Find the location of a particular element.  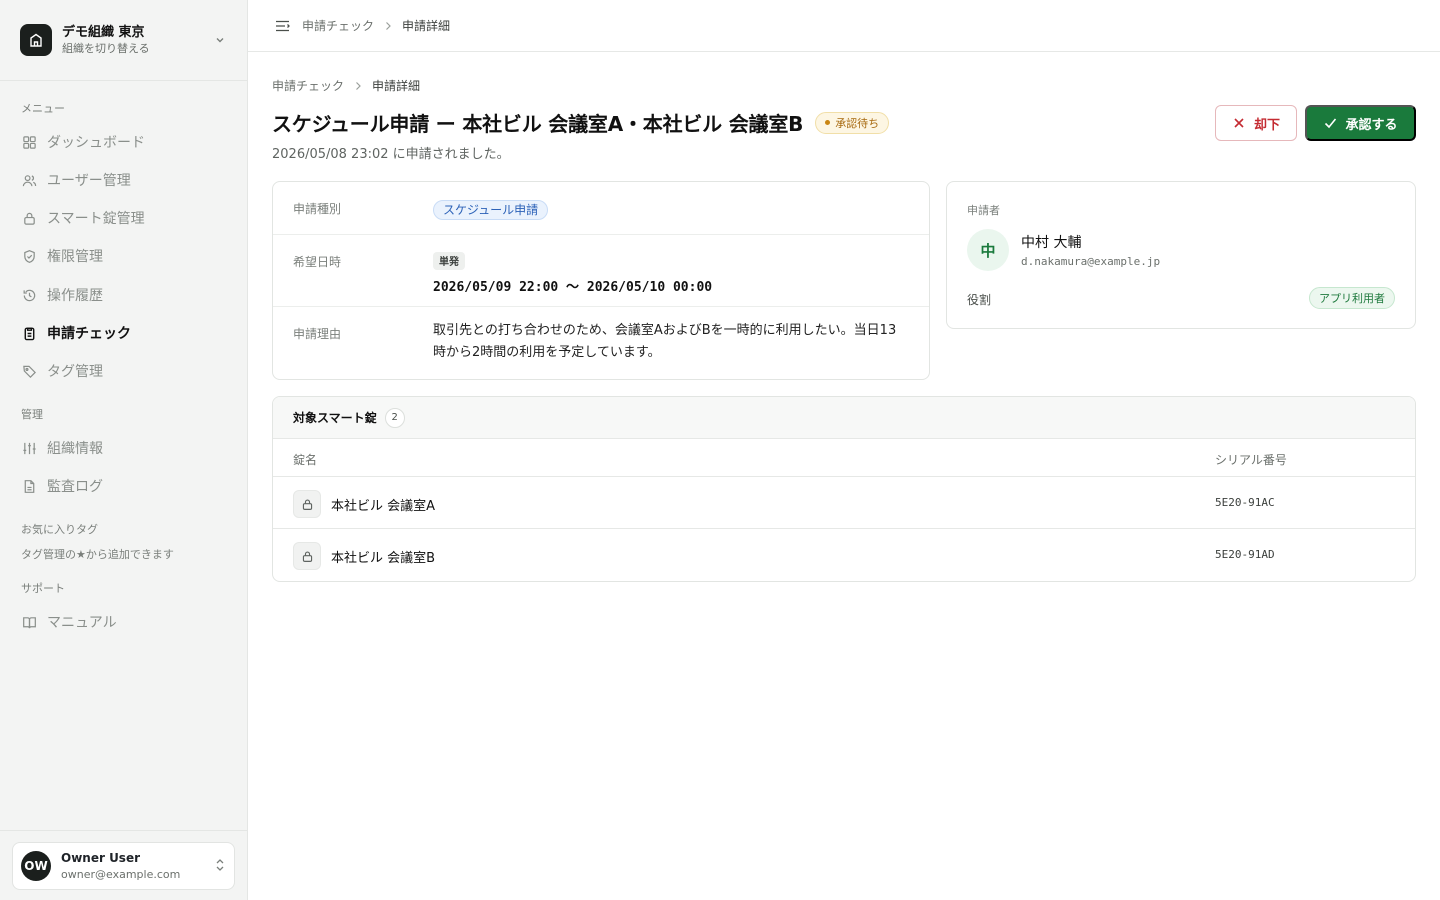

page-breadcrumb-parent: 申請チェック is located at coordinates (308, 85).